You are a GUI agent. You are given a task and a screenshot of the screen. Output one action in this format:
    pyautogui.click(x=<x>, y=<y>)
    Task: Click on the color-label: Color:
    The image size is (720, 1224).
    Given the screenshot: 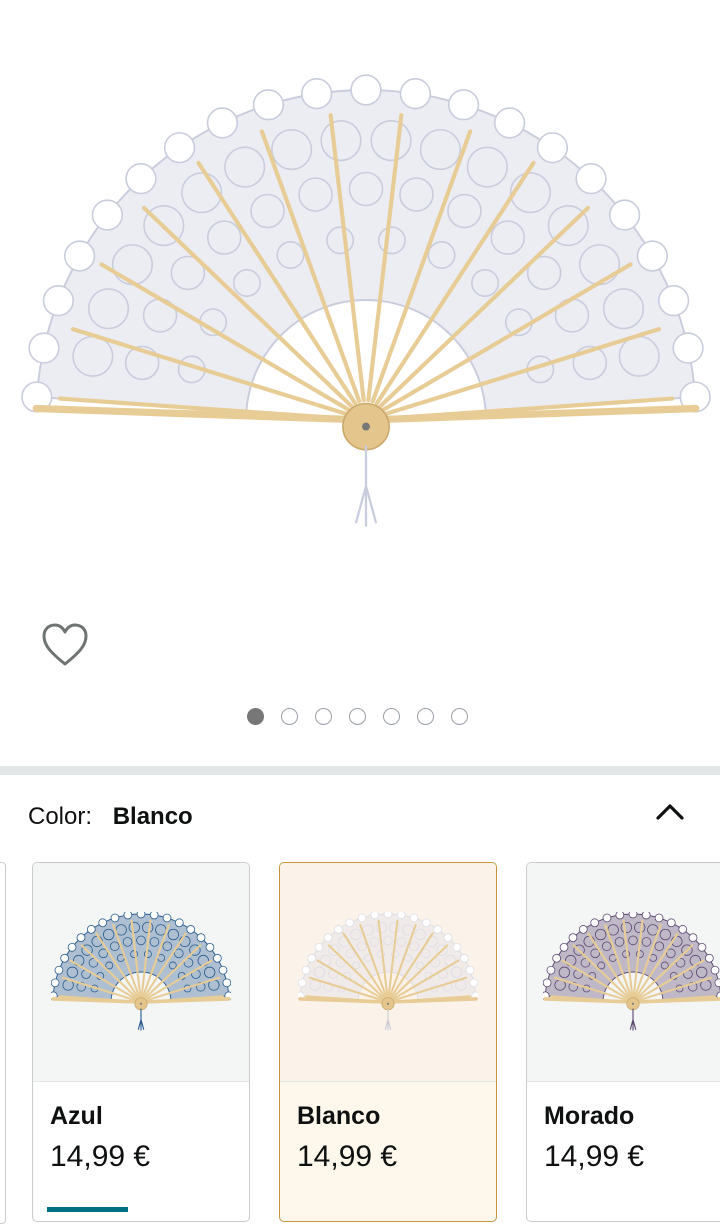 What is the action you would take?
    pyautogui.click(x=60, y=816)
    